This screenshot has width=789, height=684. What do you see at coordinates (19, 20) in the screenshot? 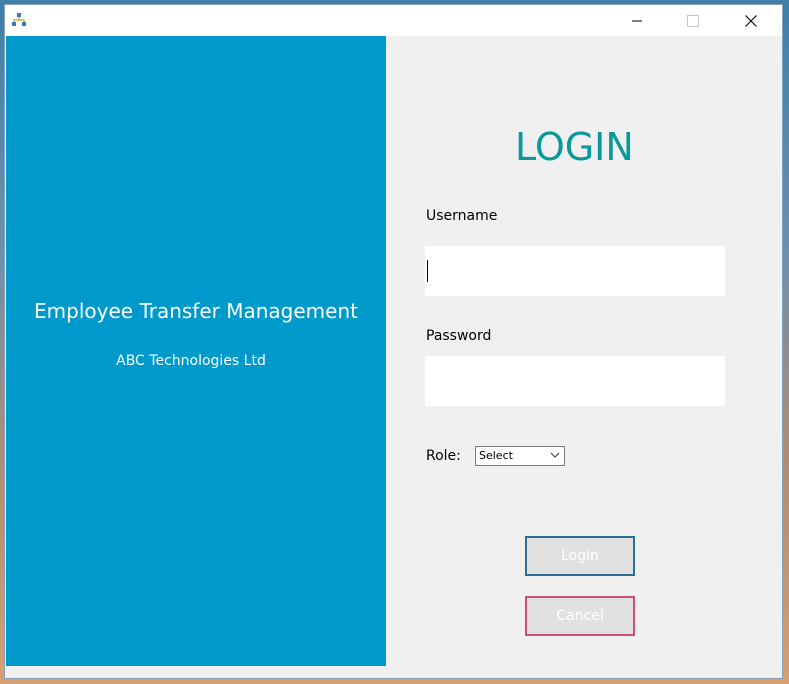
I see `app-network-icon` at bounding box center [19, 20].